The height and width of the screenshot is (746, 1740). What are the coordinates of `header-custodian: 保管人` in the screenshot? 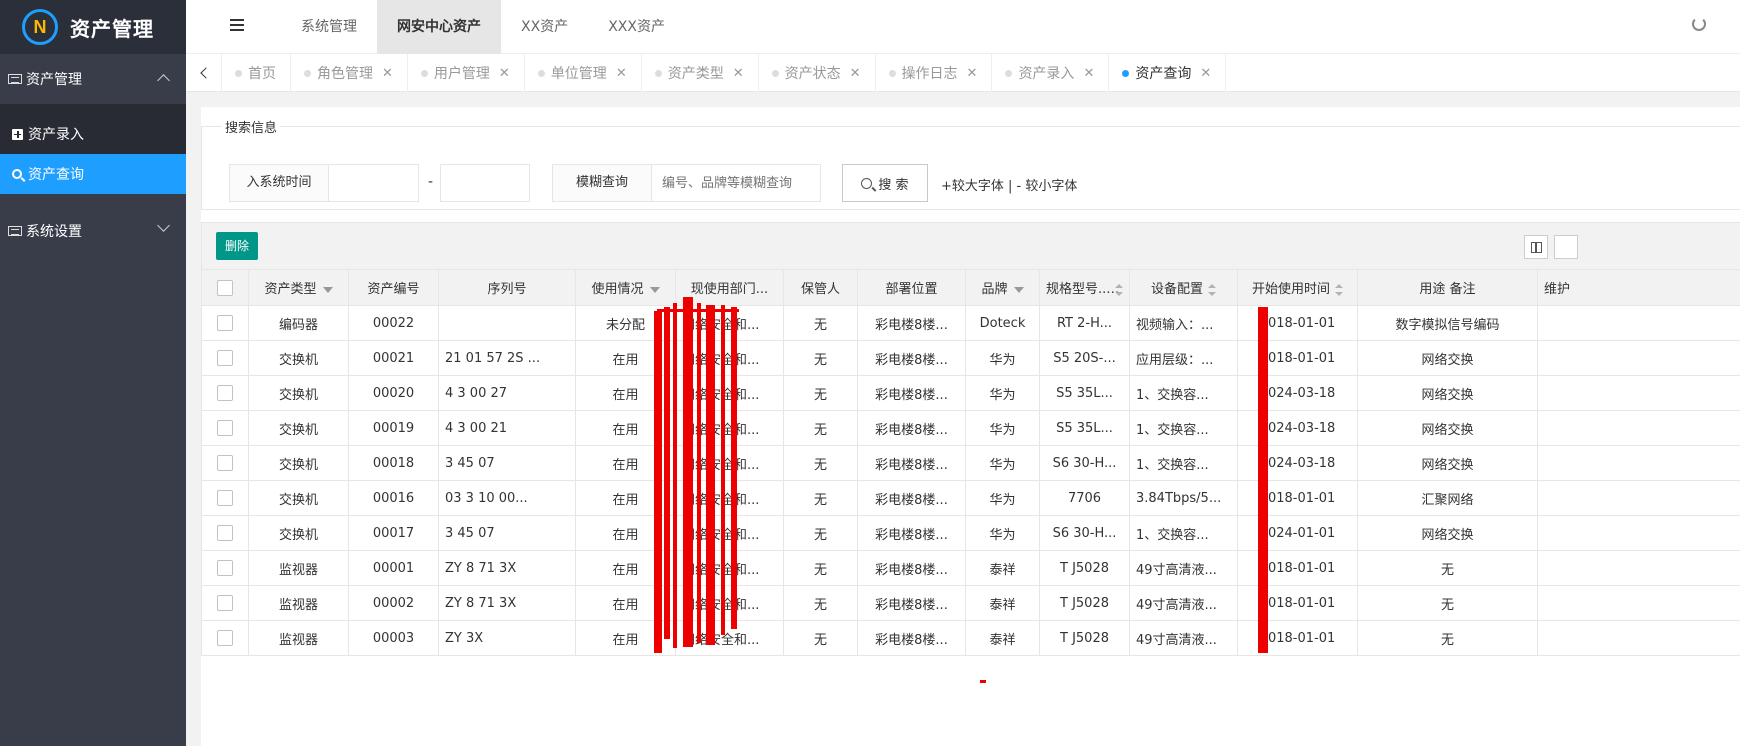 It's located at (820, 287).